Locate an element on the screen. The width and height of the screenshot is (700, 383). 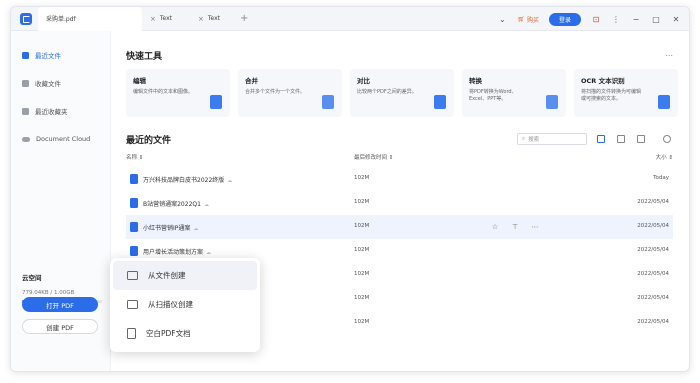
card-title: 编辑 is located at coordinates (139, 81).